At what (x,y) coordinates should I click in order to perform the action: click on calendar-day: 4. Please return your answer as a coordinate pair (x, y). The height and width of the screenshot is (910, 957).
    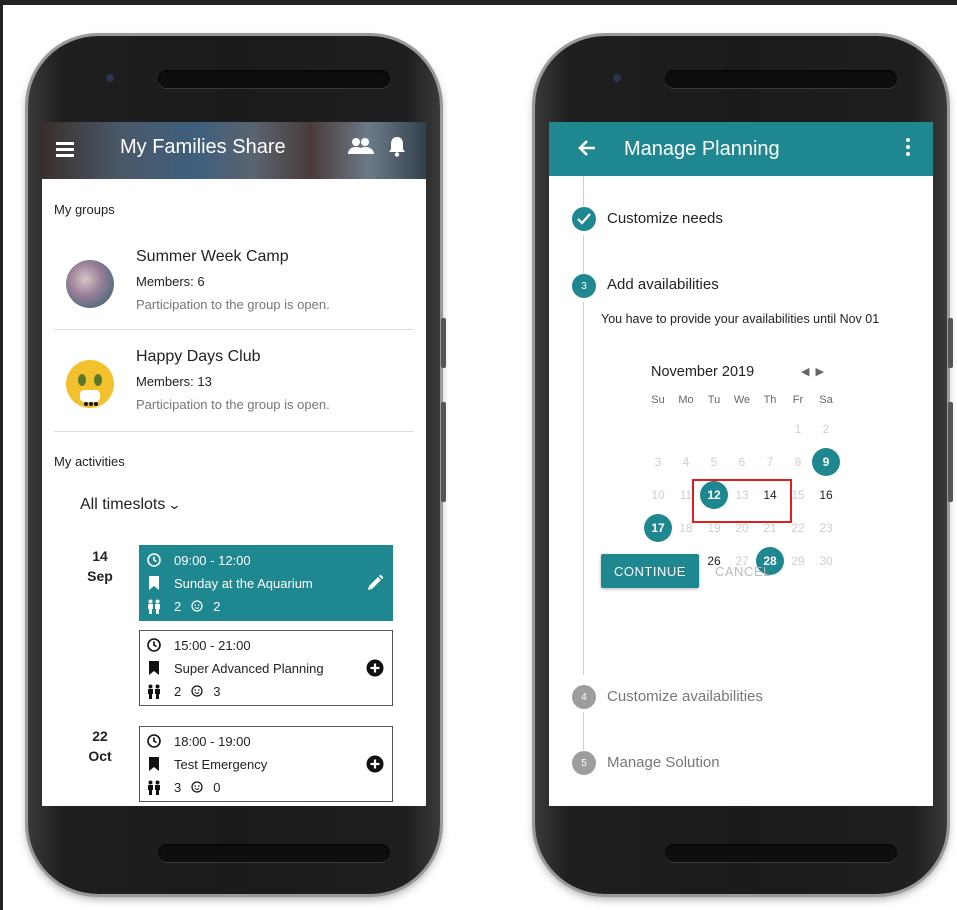
    Looking at the image, I should click on (686, 461).